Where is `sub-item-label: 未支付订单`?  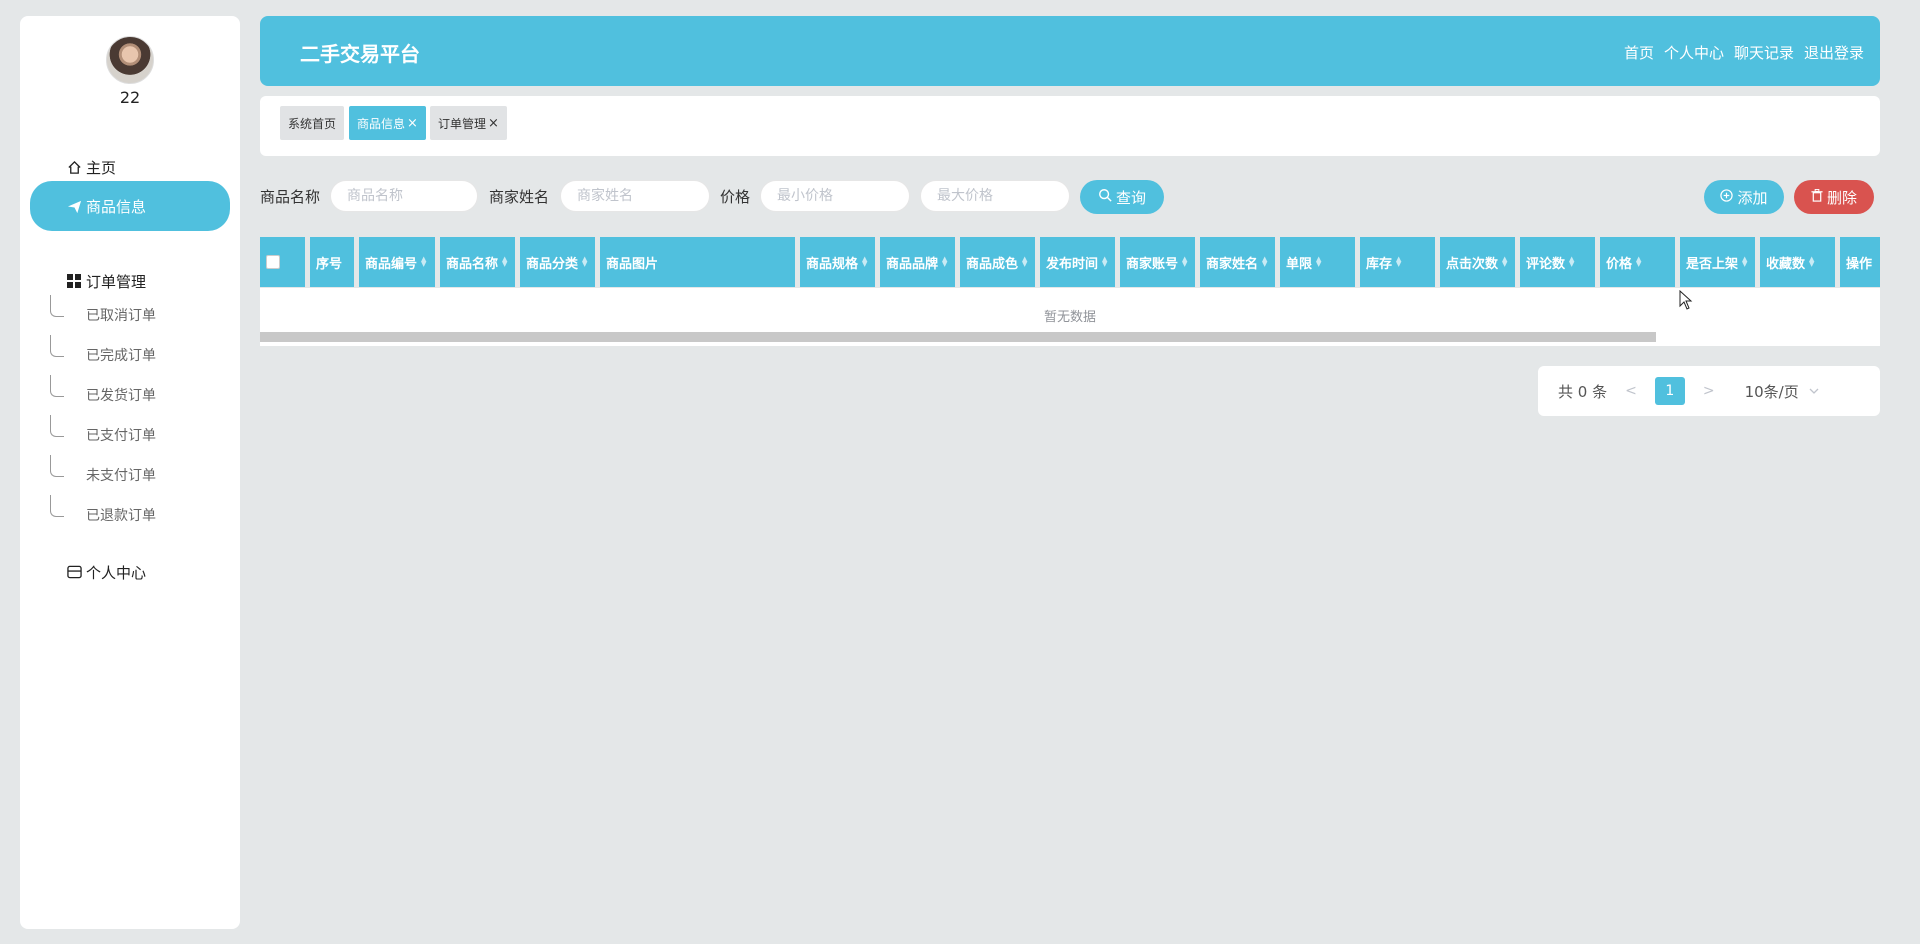 sub-item-label: 未支付订单 is located at coordinates (121, 476).